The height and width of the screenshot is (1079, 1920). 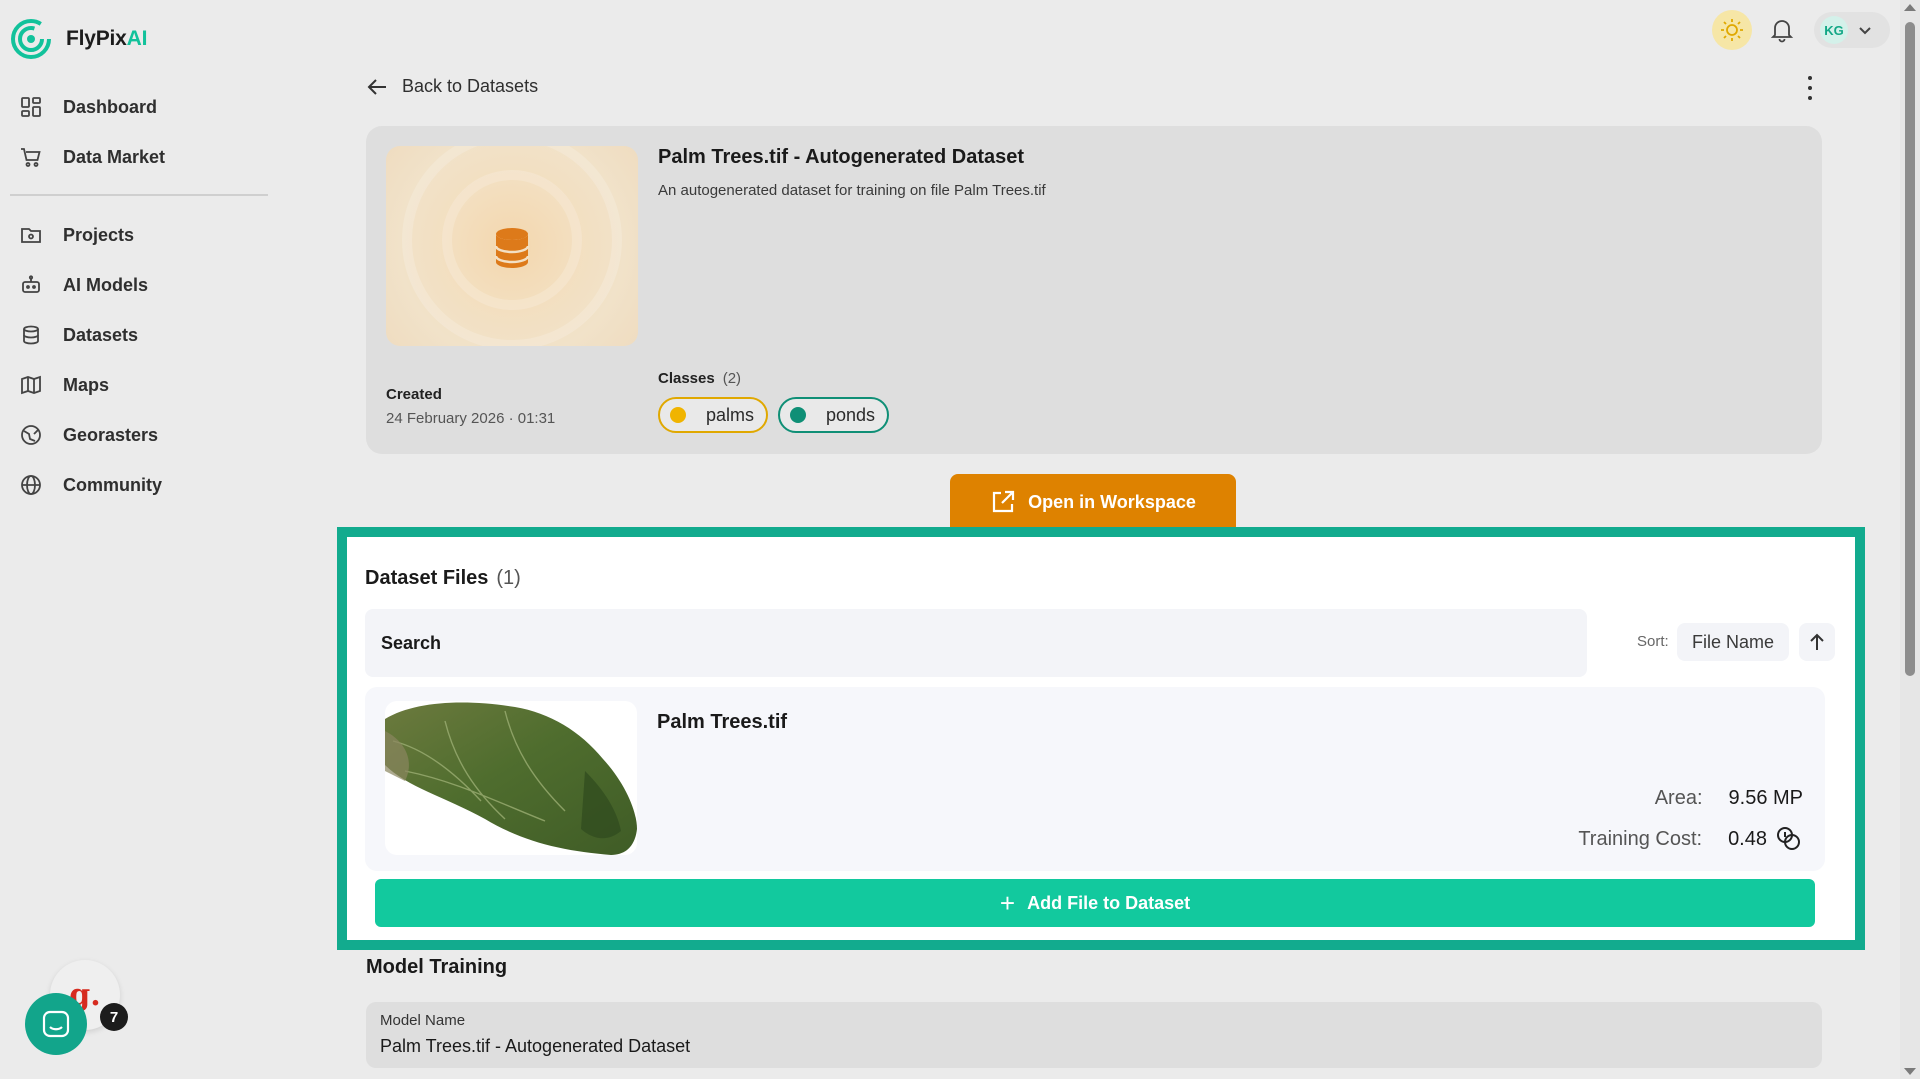 I want to click on folder-icon, so click(x=31, y=235).